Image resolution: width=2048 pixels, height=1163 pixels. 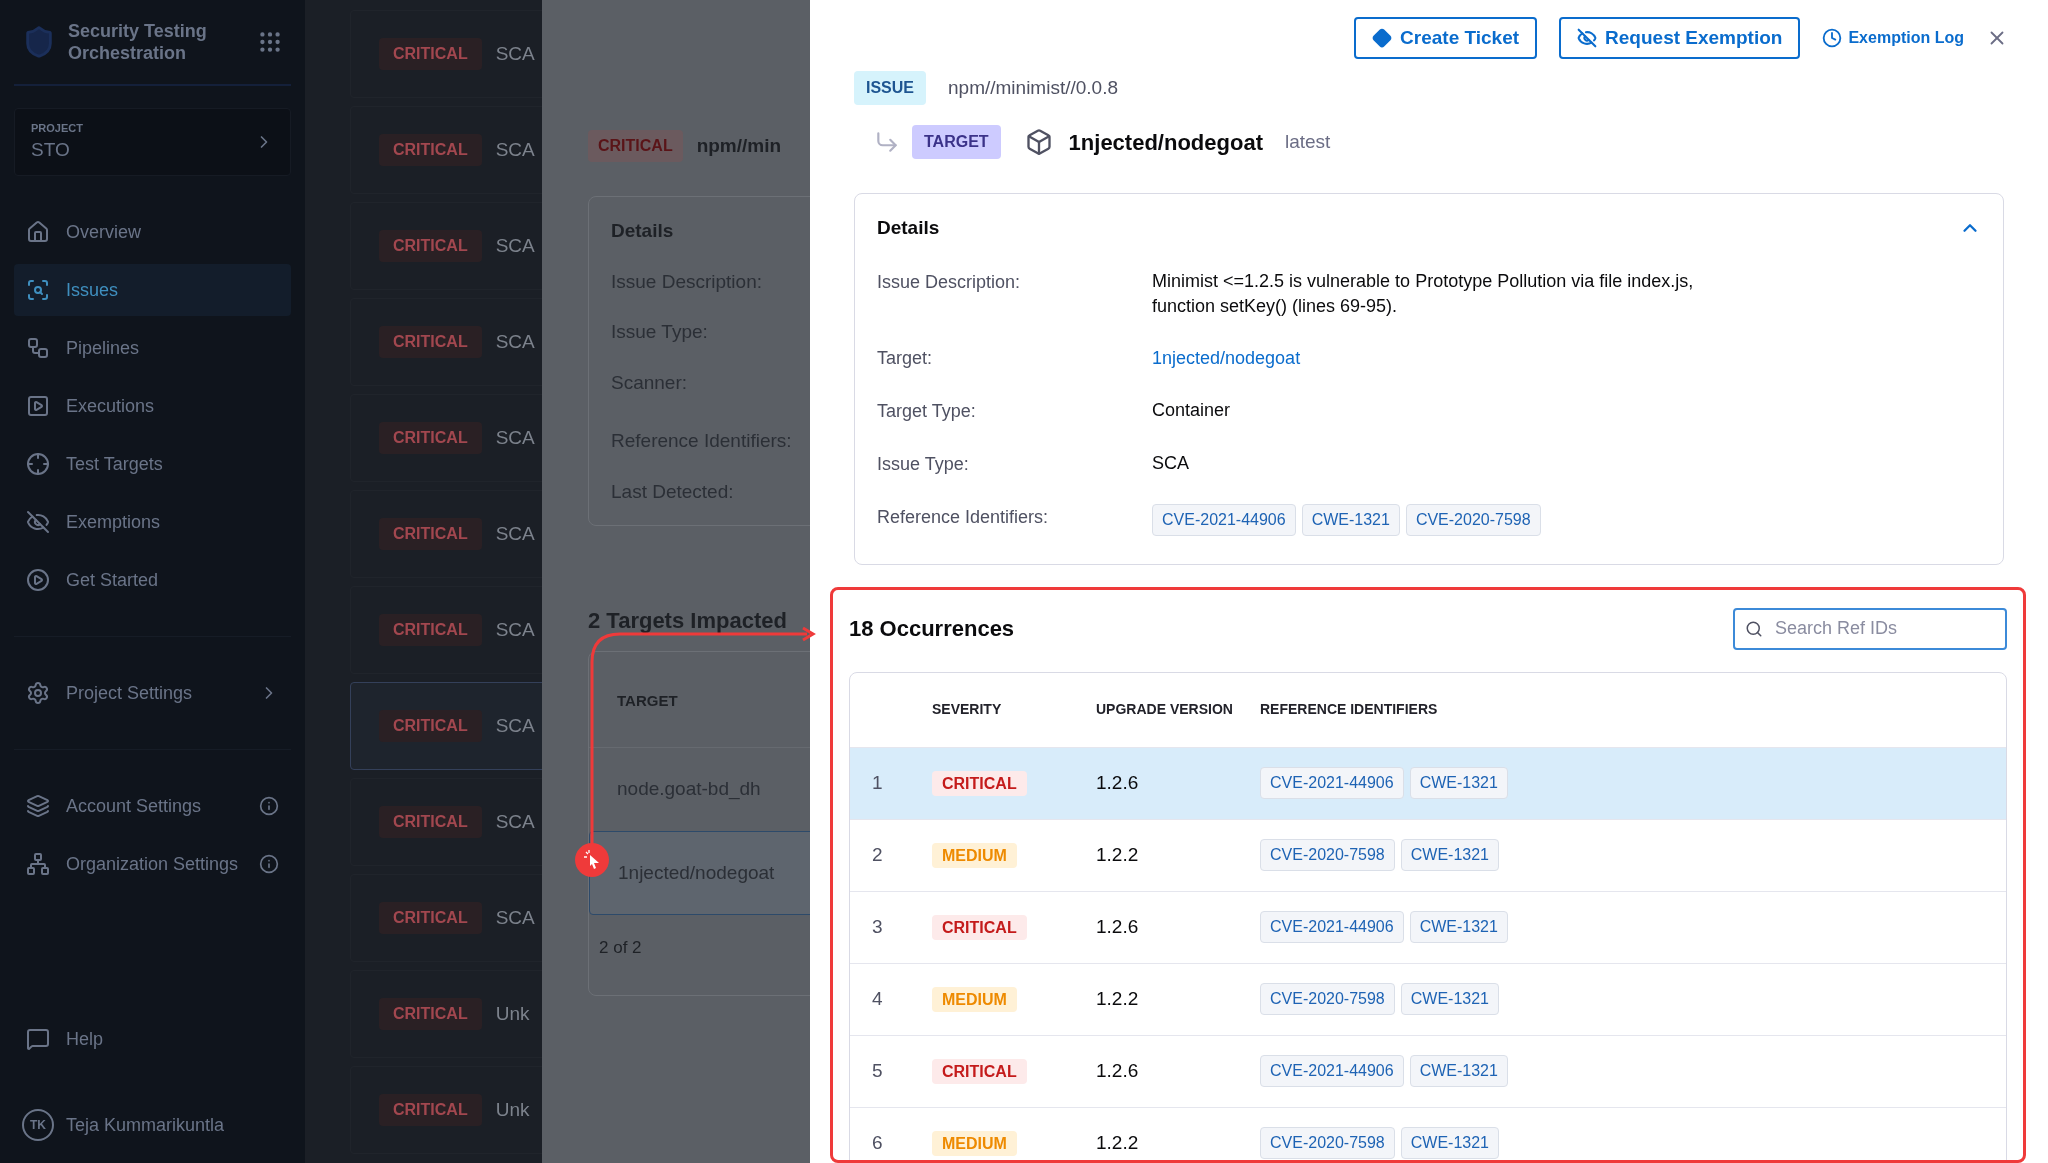 I want to click on field-label: Reference Identifiers:, so click(x=963, y=517).